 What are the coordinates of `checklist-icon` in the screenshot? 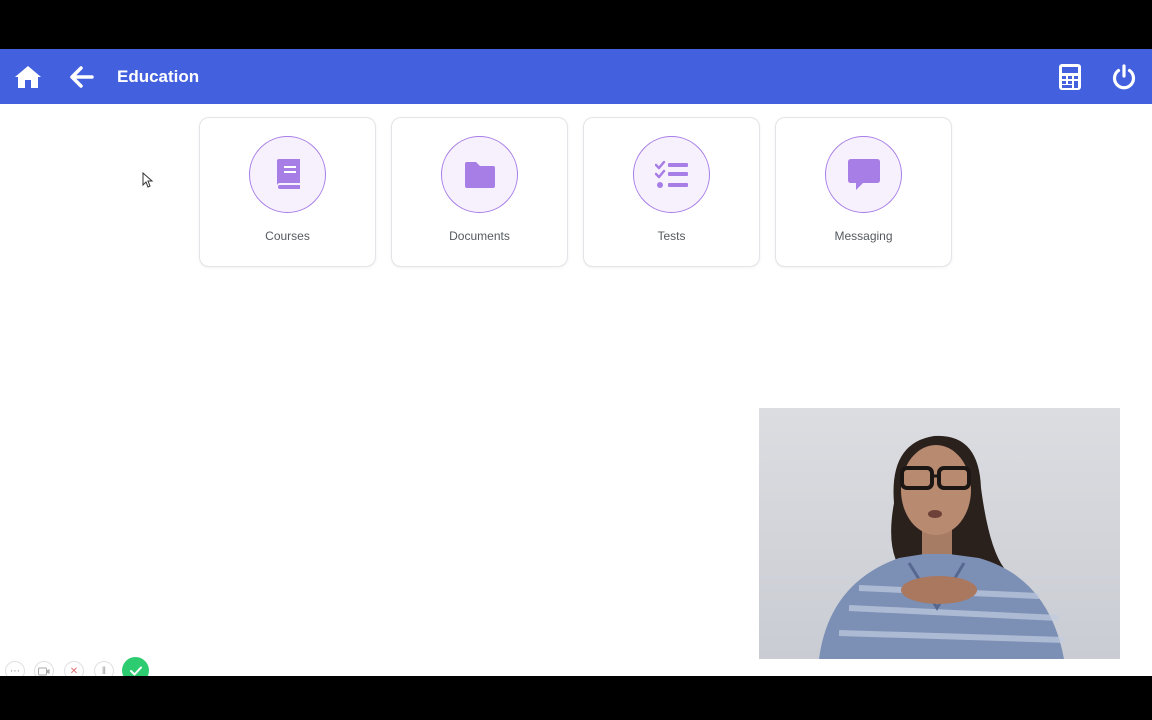 It's located at (671, 174).